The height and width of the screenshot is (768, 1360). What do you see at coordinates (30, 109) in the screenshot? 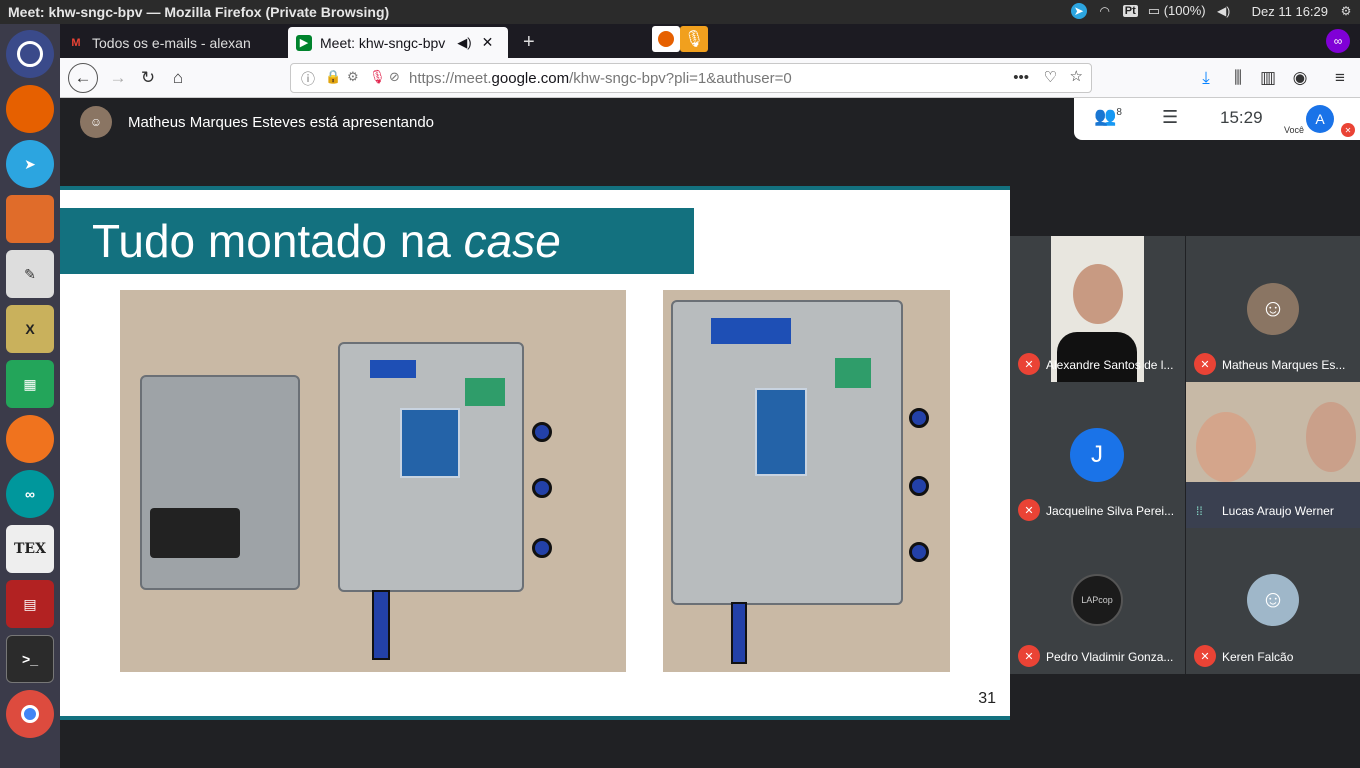
I see `firefox-icon` at bounding box center [30, 109].